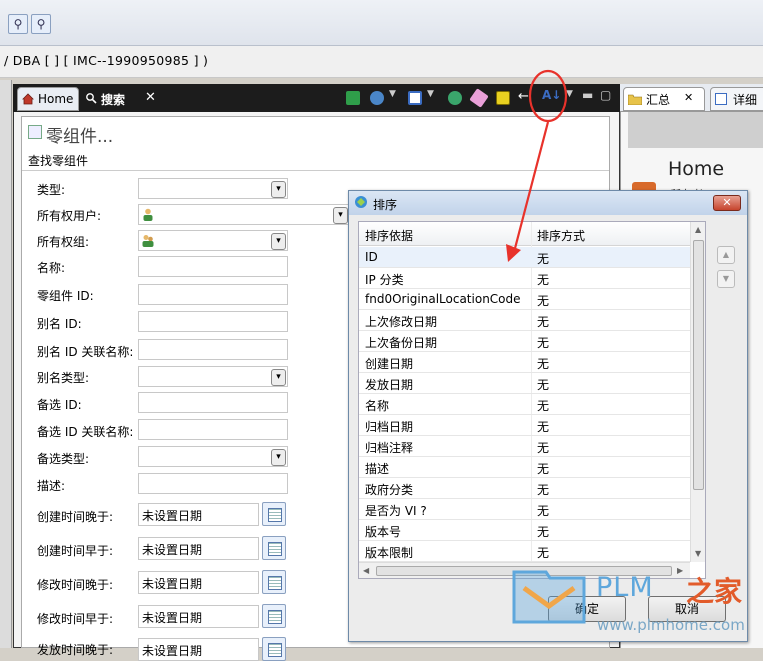 The image size is (763, 661). What do you see at coordinates (366, 570) in the screenshot?
I see `scroll-left-icon: ◀` at bounding box center [366, 570].